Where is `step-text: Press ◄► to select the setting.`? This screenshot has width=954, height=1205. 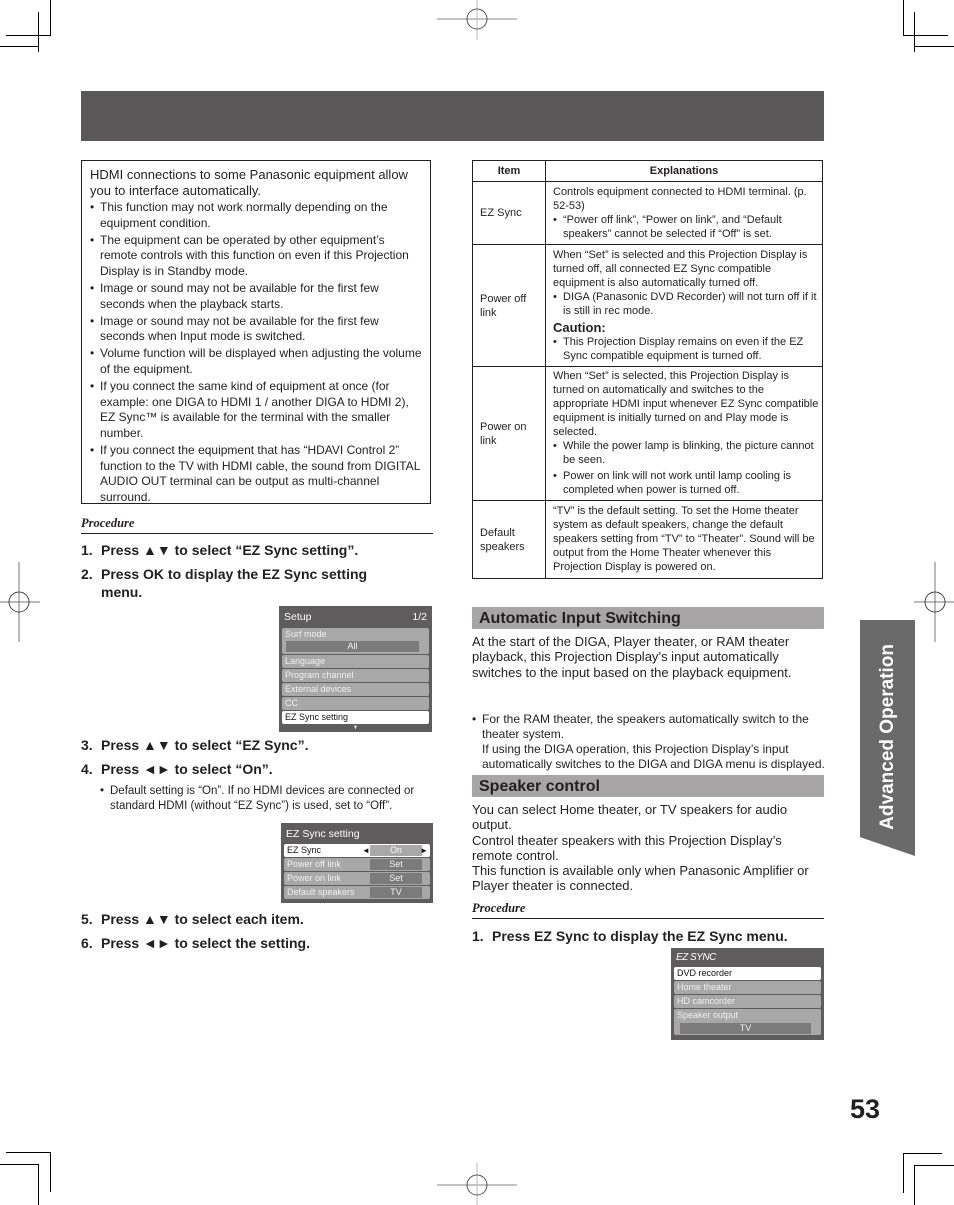
step-text: Press ◄► to select the setting. is located at coordinates (205, 943).